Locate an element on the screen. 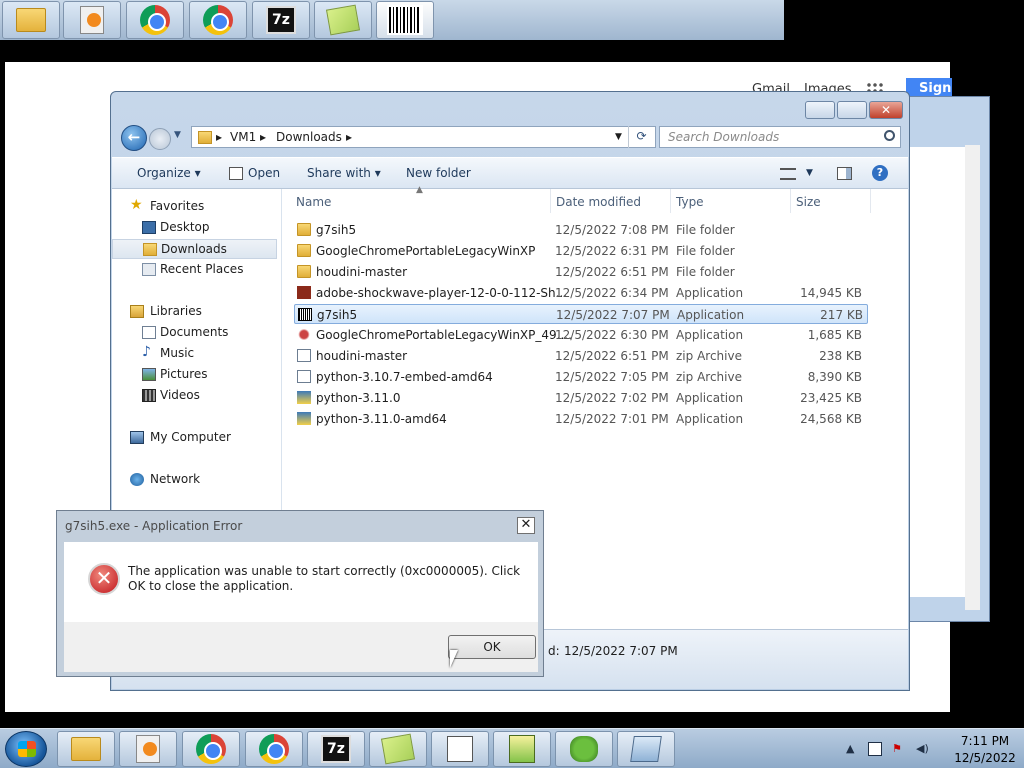 The height and width of the screenshot is (768, 1024). file-row: g7sih5 12/5/2022 7:08 PM File folder is located at coordinates (581, 230).